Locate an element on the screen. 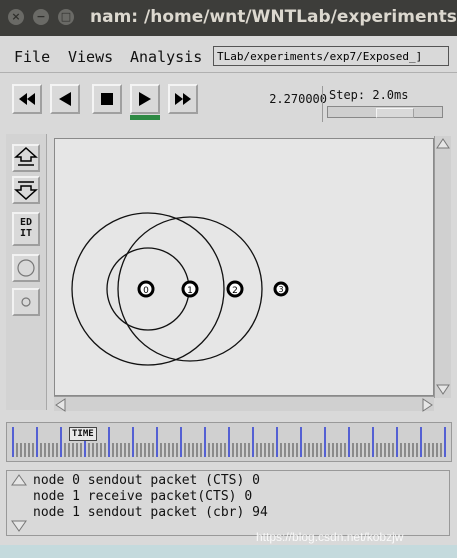 The width and height of the screenshot is (457, 558). vertical-scroll-arrows is located at coordinates (443, 266).